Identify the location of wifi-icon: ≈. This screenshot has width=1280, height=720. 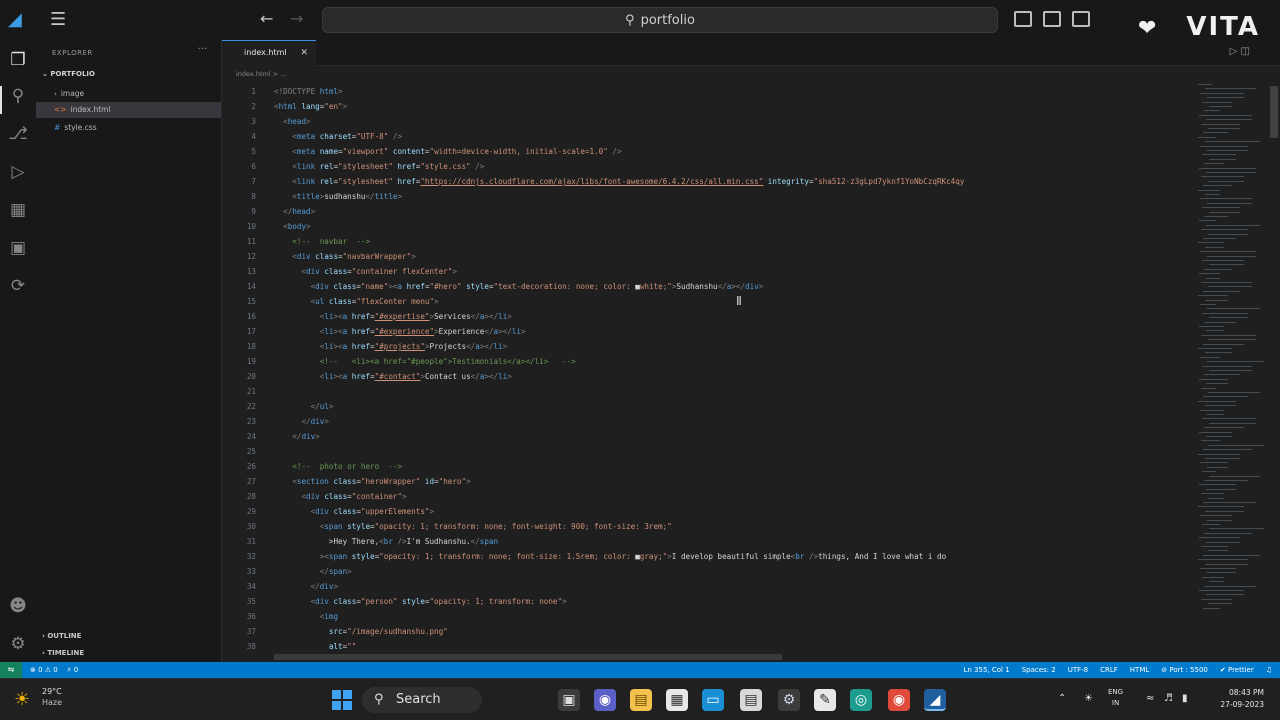
(1150, 698).